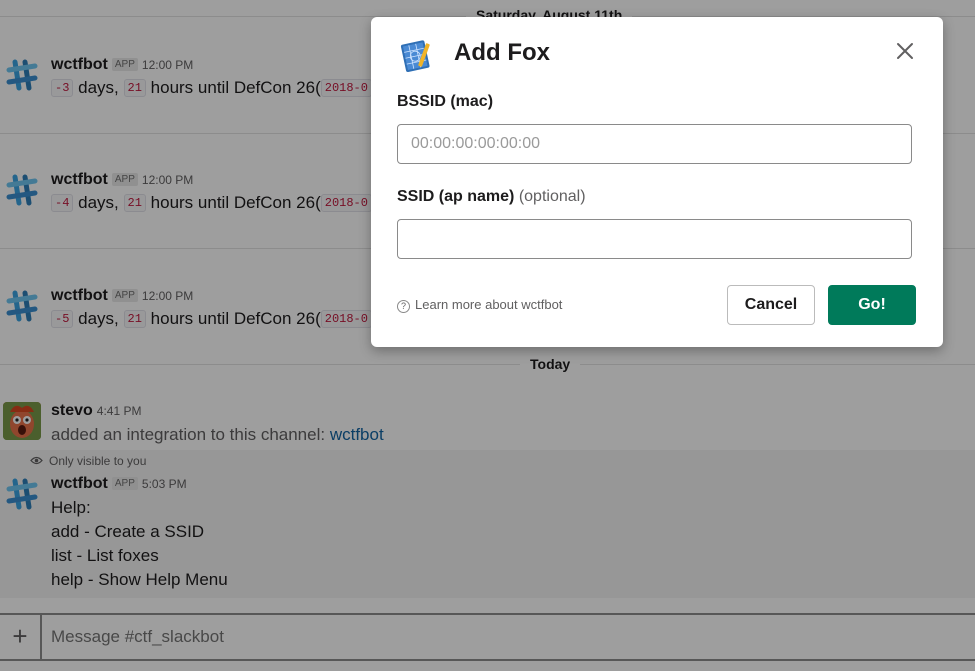  I want to click on ssid-field, so click(654, 239).